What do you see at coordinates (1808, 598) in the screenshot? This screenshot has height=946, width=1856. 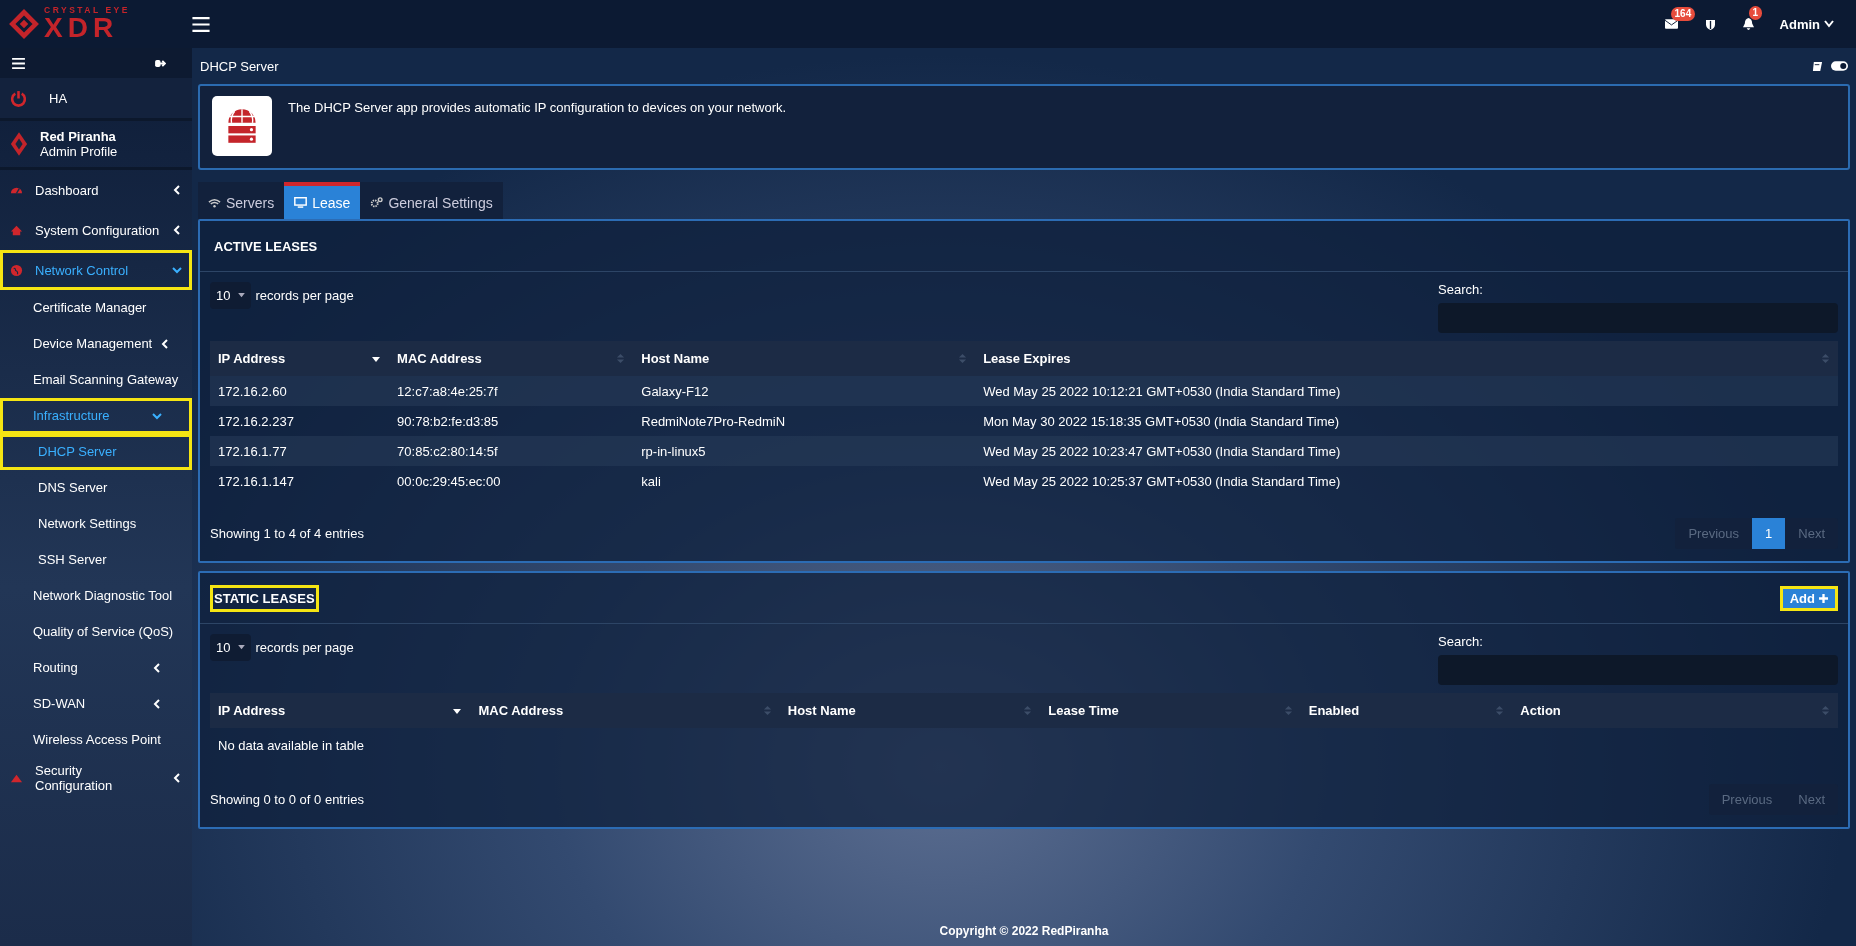 I see `add-button: Add` at bounding box center [1808, 598].